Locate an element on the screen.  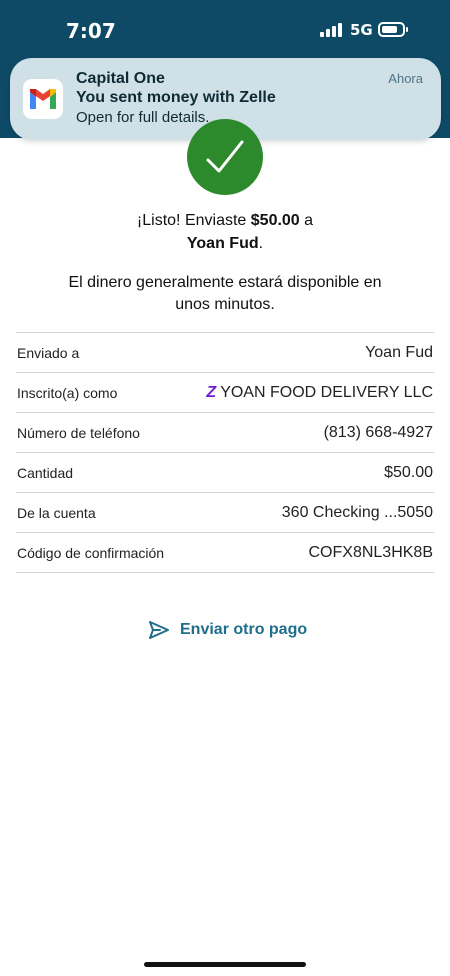
zelle-icon: Z is located at coordinates (211, 392).